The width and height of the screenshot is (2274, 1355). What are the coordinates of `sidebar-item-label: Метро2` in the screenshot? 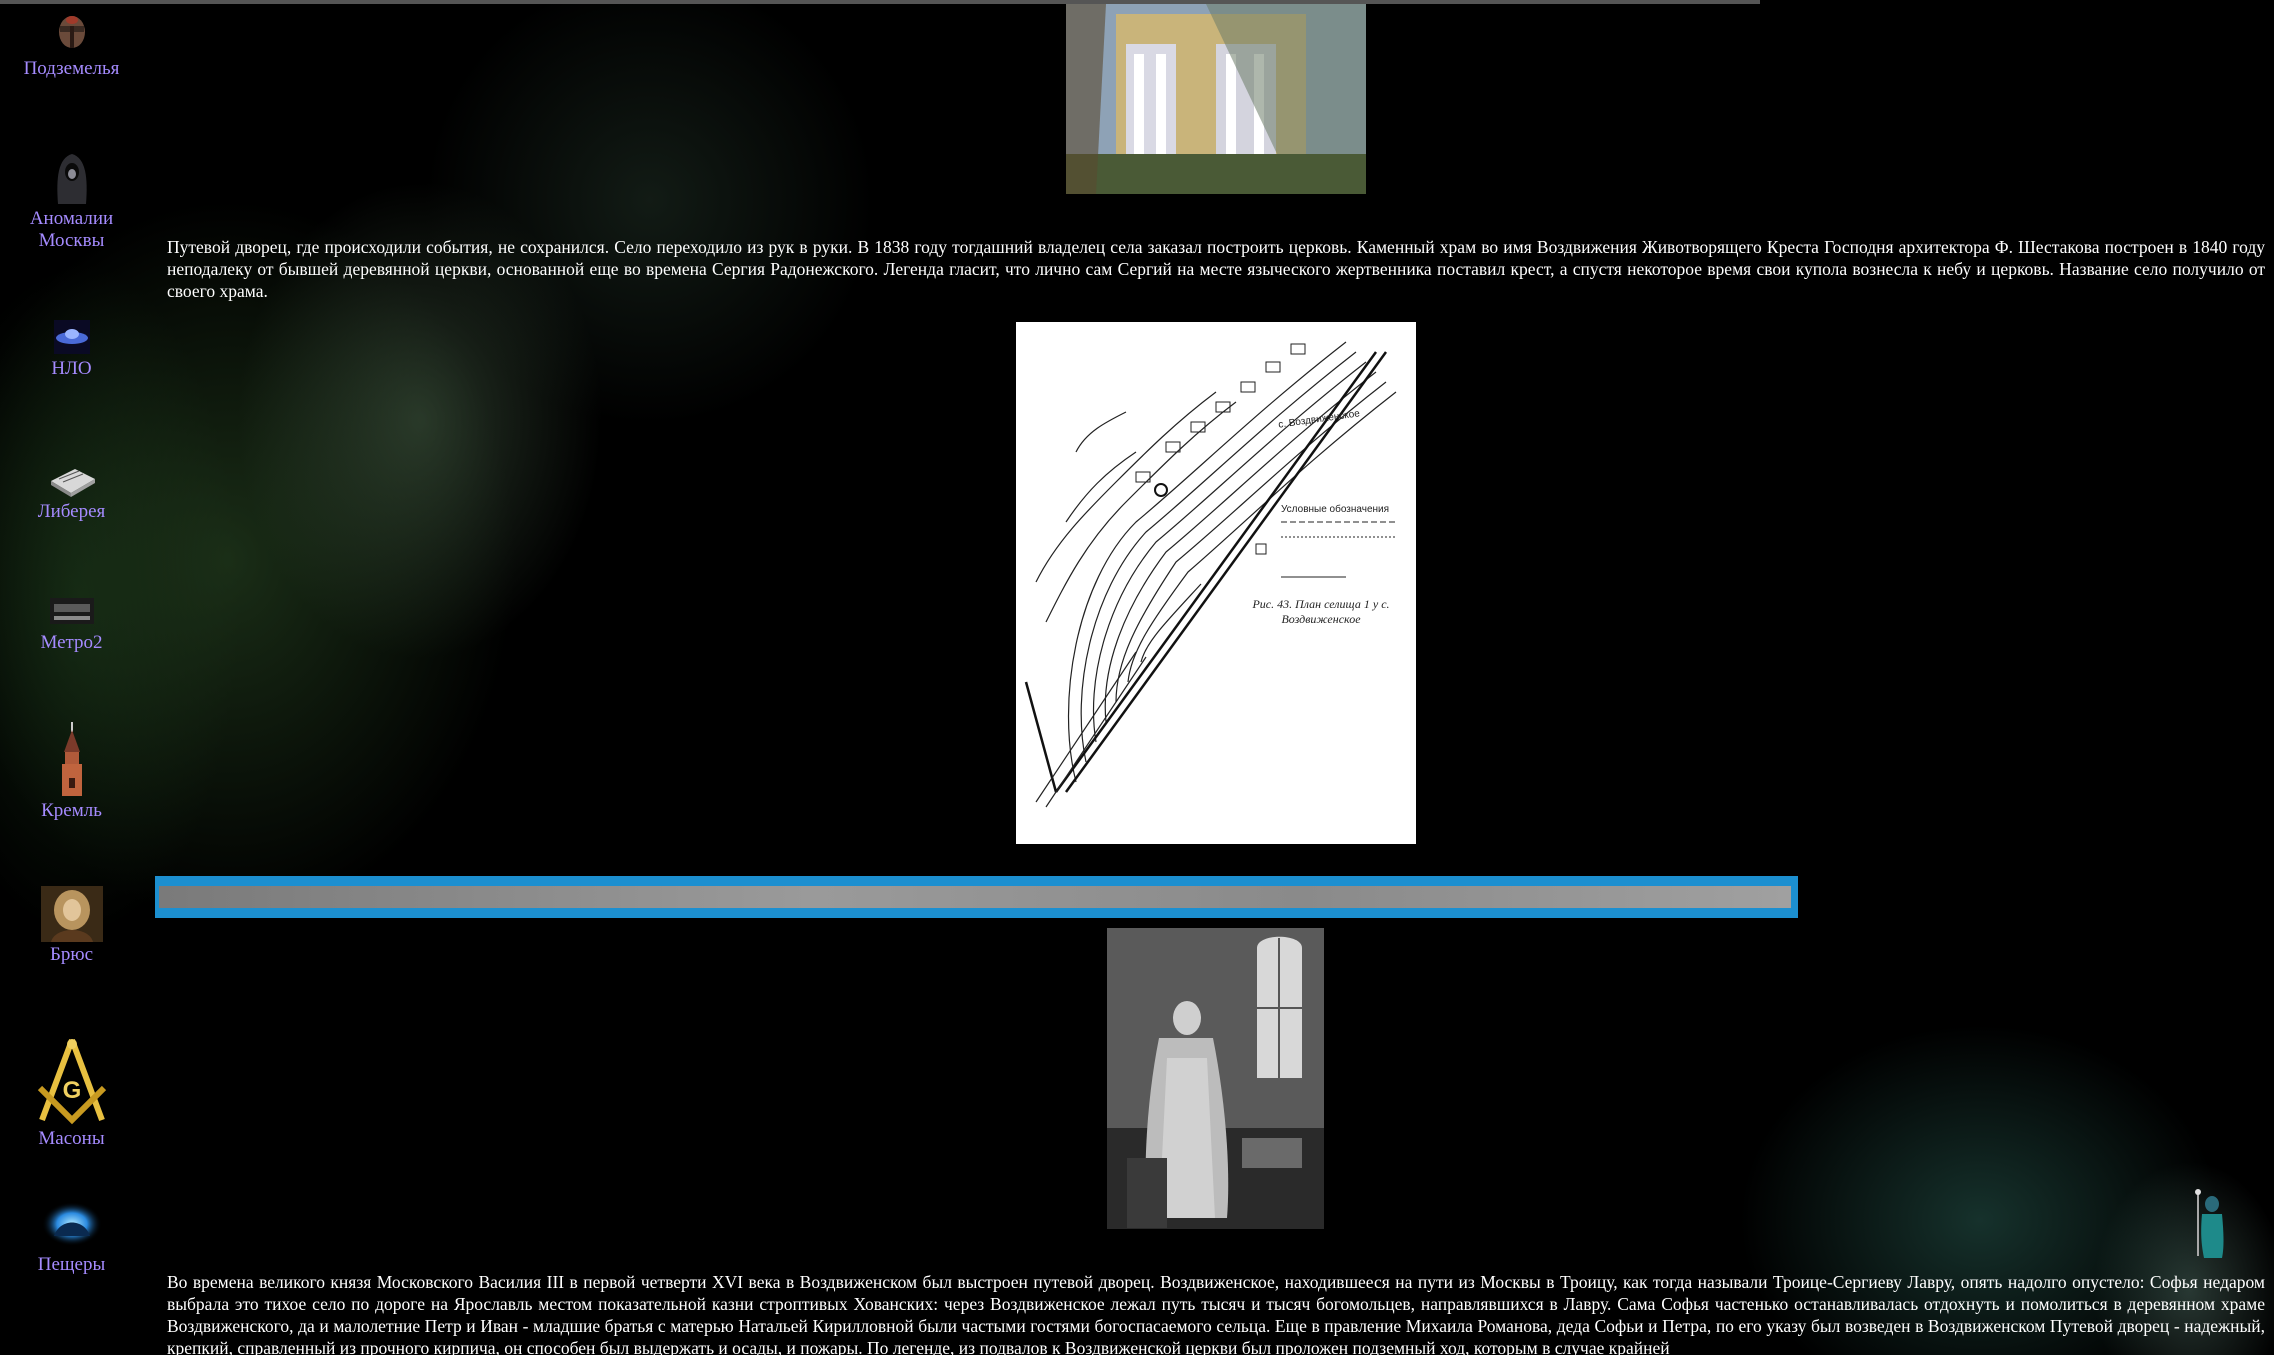 It's located at (71, 642).